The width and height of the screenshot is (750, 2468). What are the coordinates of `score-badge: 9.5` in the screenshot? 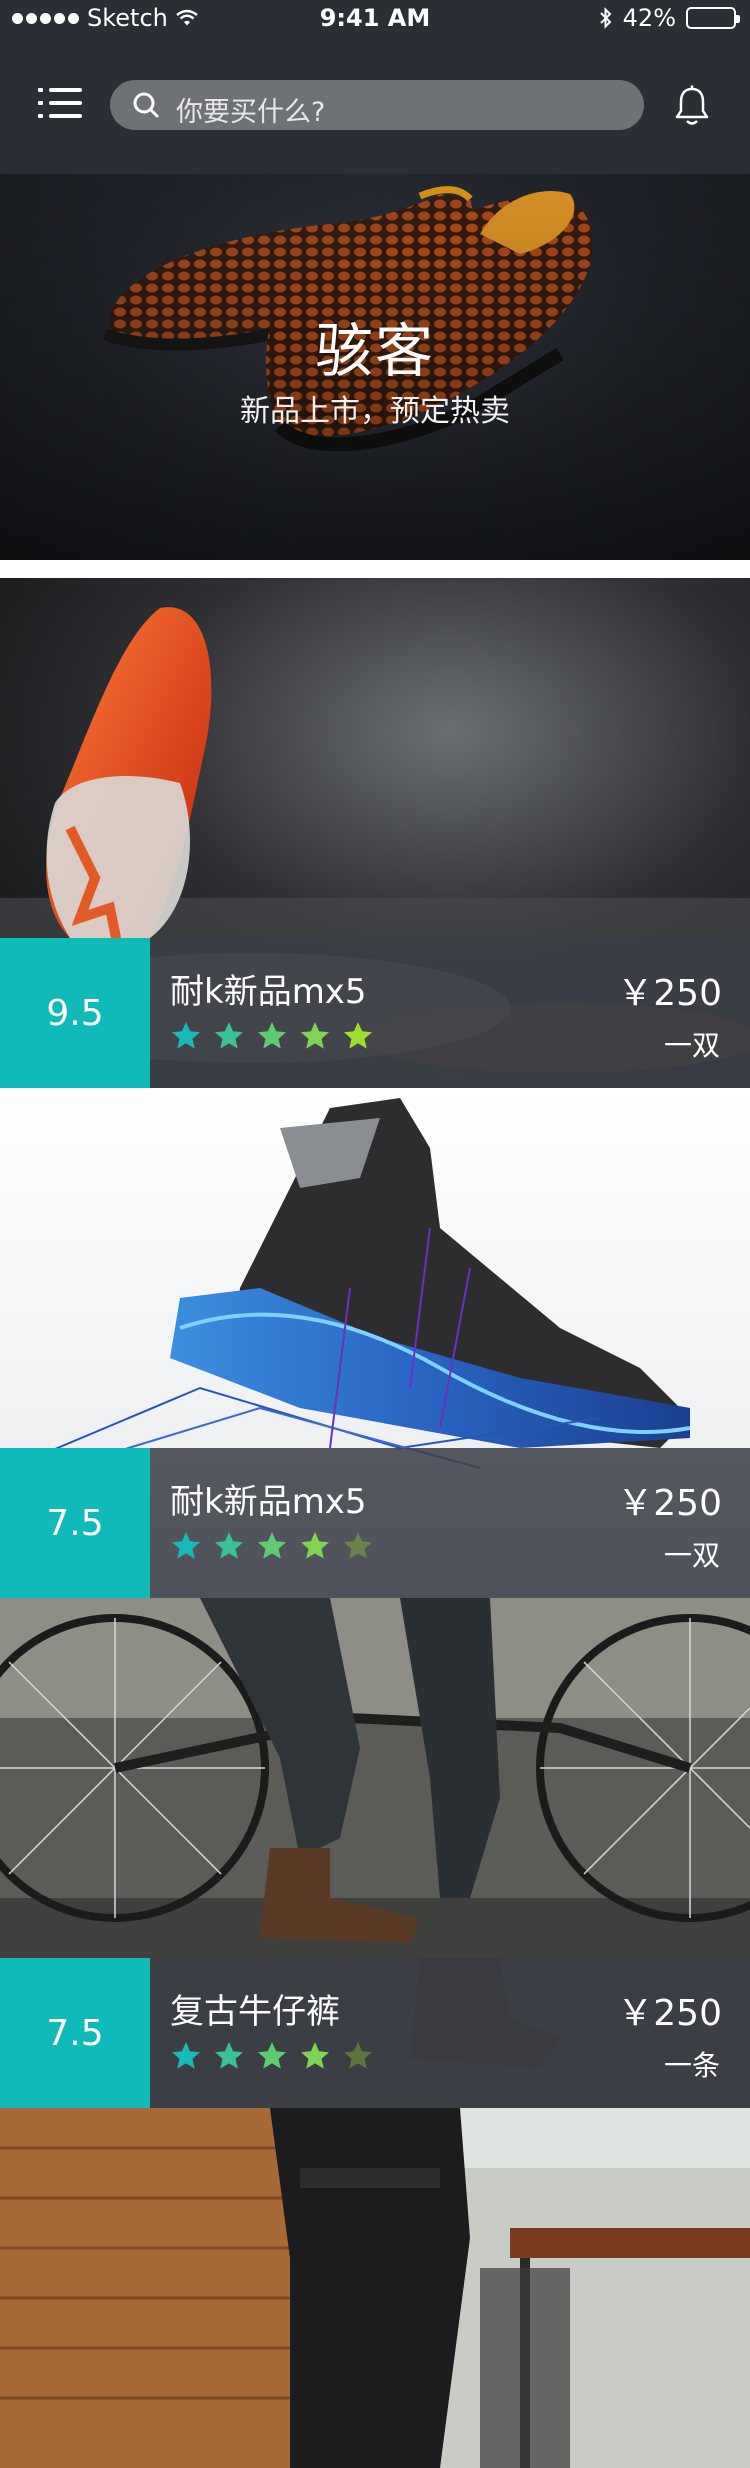 It's located at (75, 1013).